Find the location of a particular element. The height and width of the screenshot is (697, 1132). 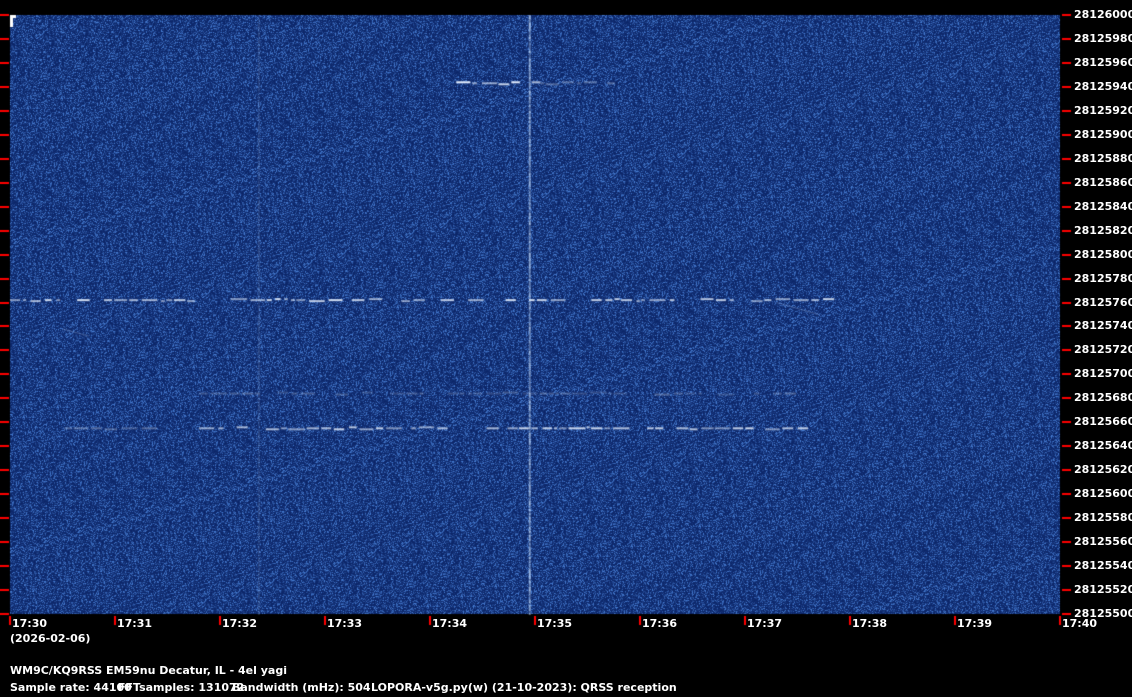

frequency-tick-label: 28125660 is located at coordinates (1103, 422).